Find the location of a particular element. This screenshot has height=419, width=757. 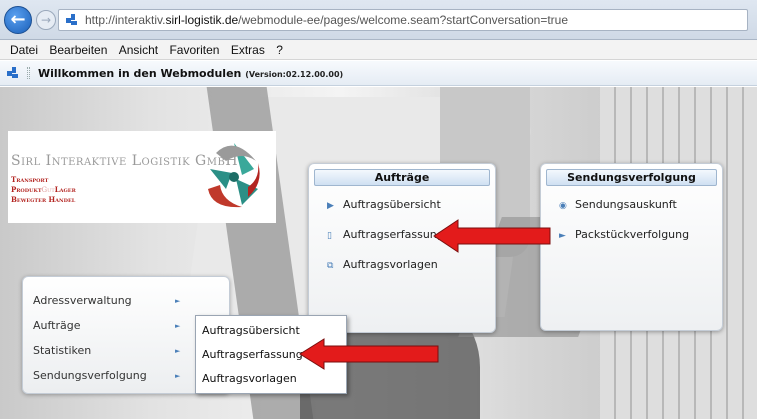

logo-tagline-3: Bewegter Handel is located at coordinates (43, 199).